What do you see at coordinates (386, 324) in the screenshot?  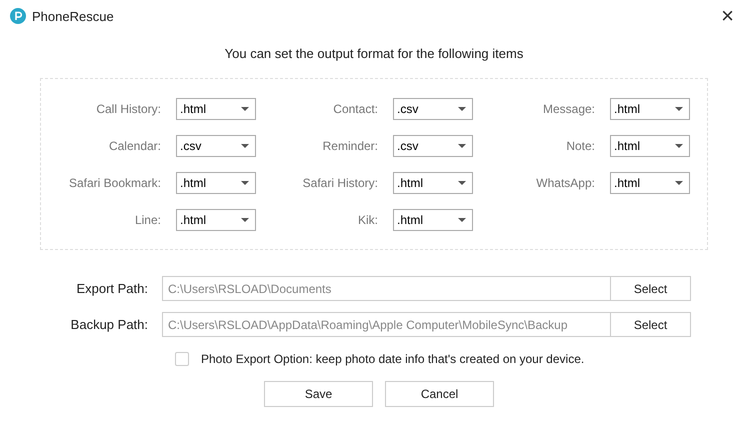 I see `path-field: C:\Users\RSLOAD\AppData\Roaming\Apple Computer\MobileSync\Backup` at bounding box center [386, 324].